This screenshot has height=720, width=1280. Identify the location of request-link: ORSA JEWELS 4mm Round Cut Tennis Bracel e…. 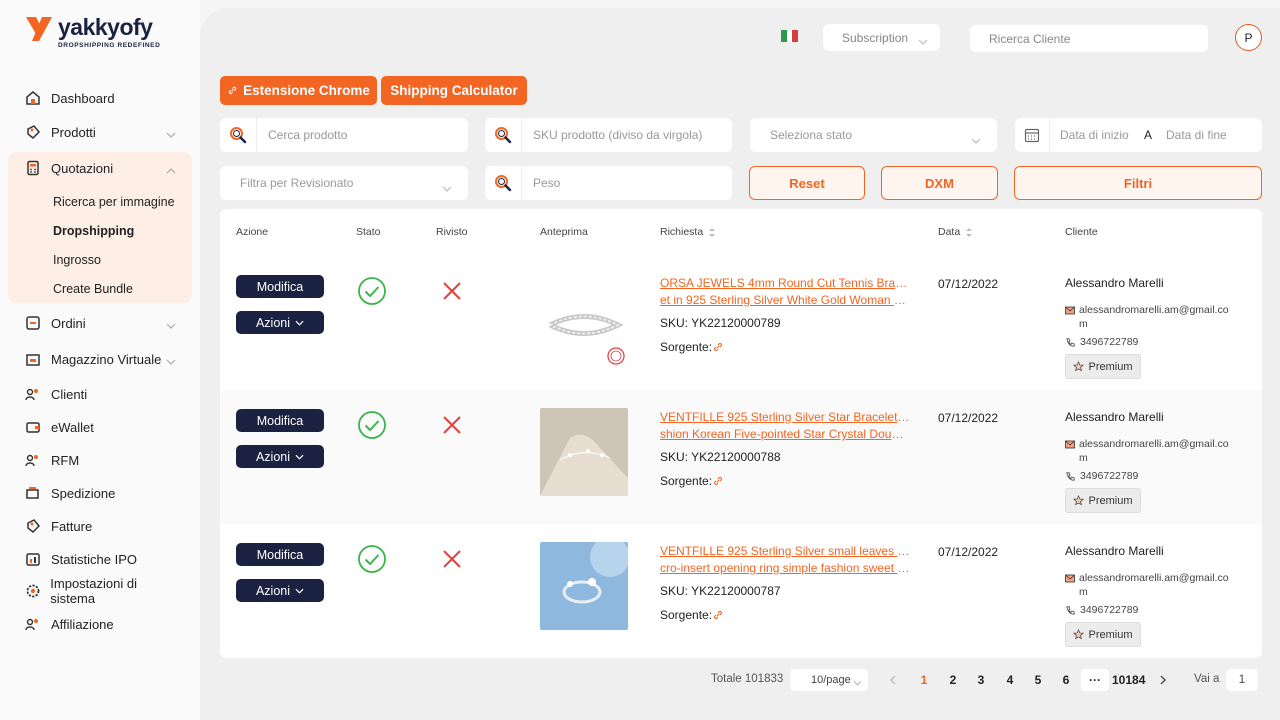
(785, 292).